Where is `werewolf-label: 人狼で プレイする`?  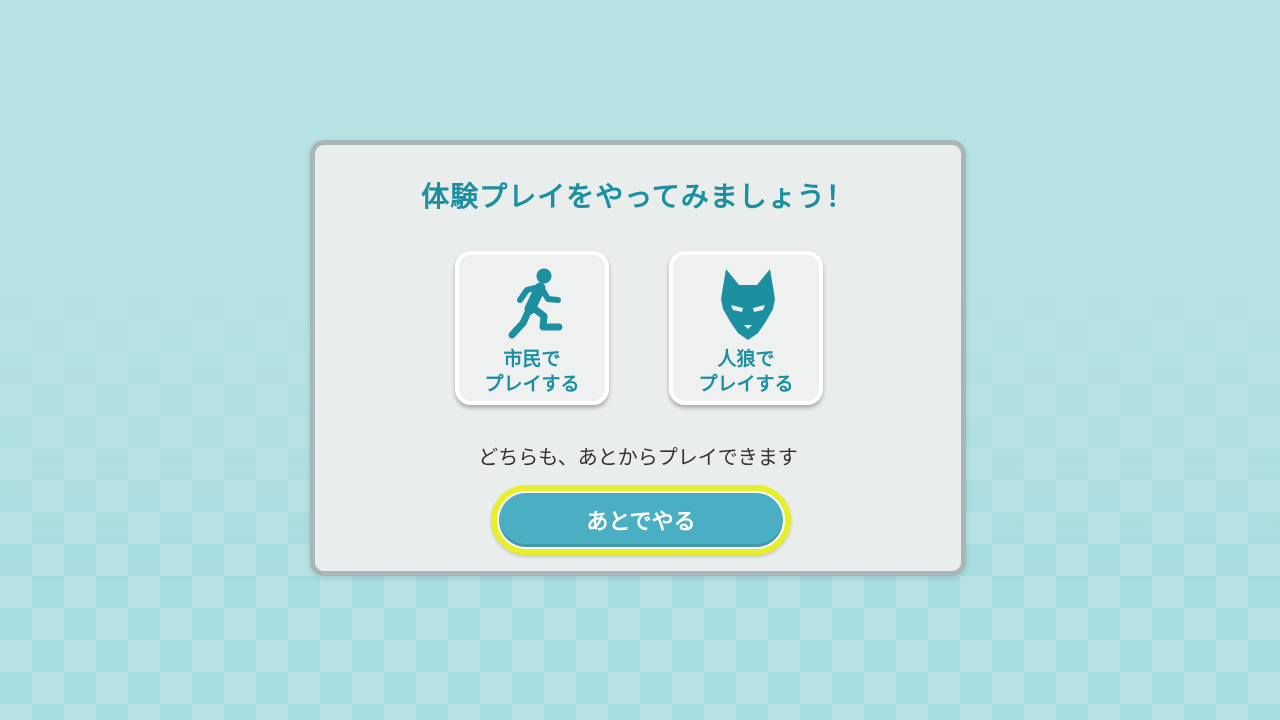 werewolf-label: 人狼で プレイする is located at coordinates (746, 372).